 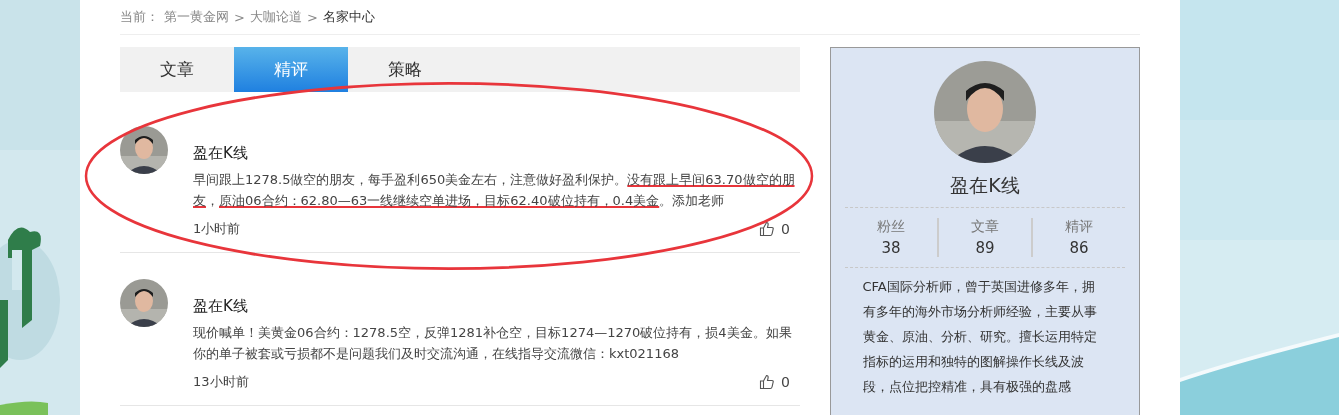 What do you see at coordinates (139, 17) in the screenshot?
I see `breadcrumb-label: 当前：` at bounding box center [139, 17].